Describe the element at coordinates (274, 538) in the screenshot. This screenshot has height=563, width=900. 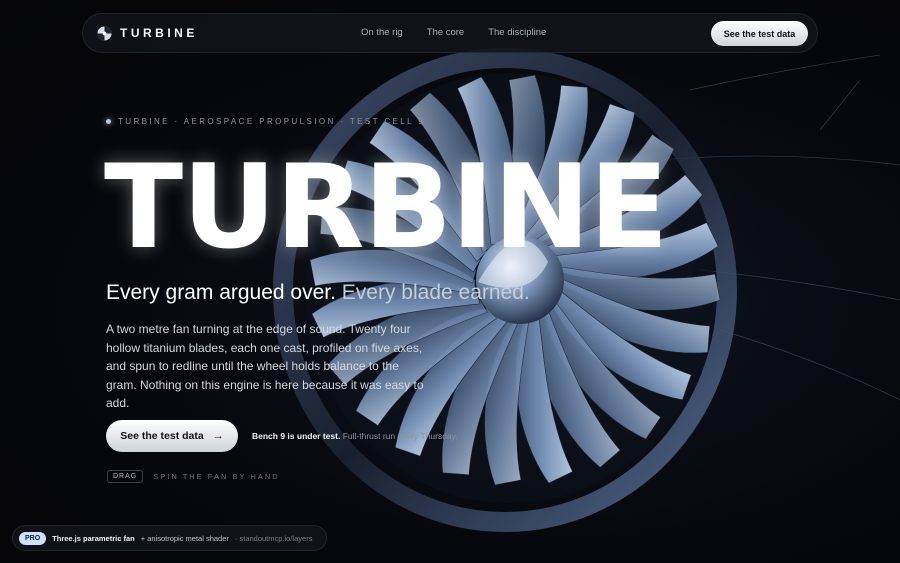
I see `credit-link: · standoutmcp.io/layers` at that location.